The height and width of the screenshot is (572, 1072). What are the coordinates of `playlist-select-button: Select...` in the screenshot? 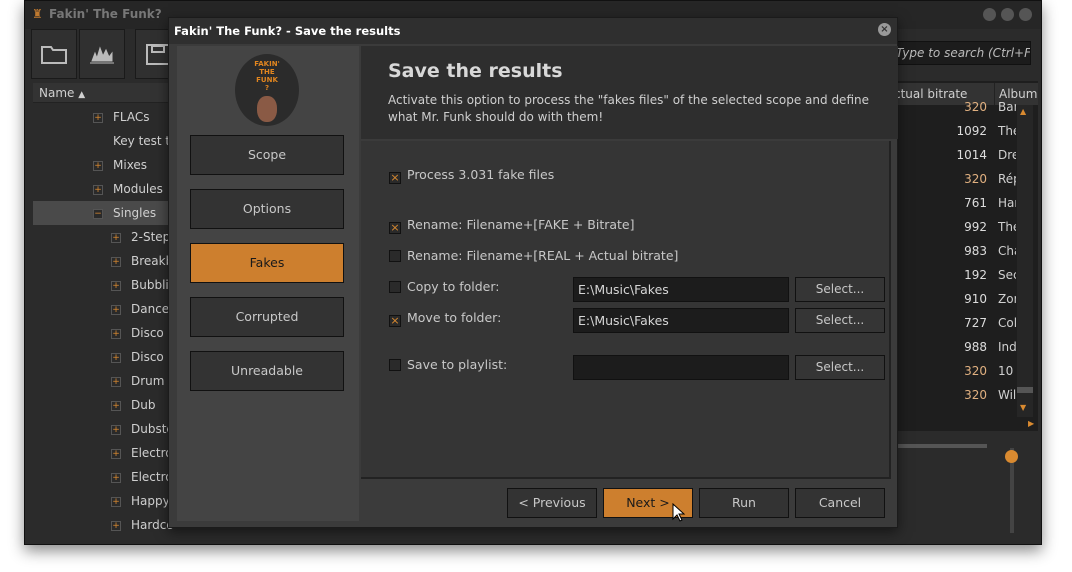 It's located at (840, 367).